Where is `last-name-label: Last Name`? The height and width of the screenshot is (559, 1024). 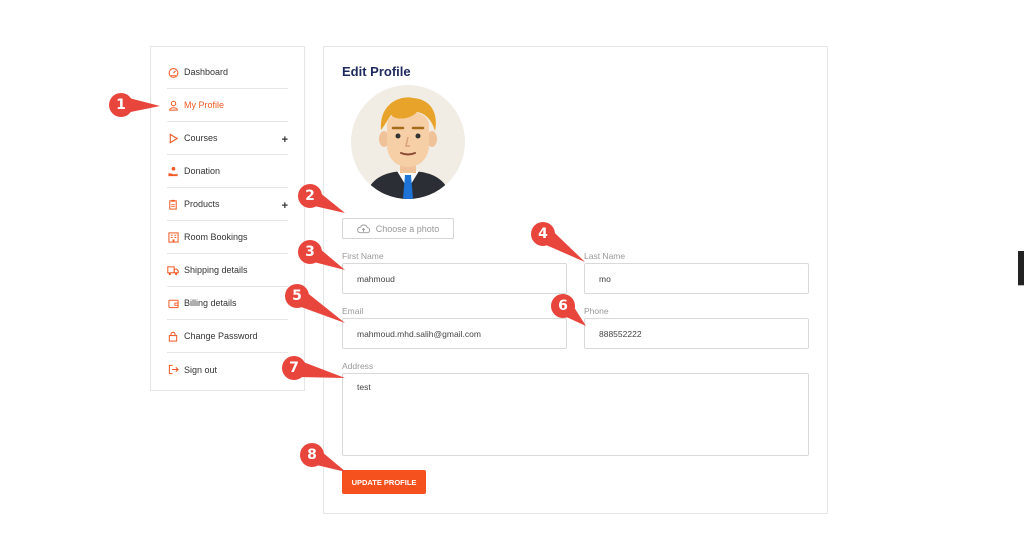
last-name-label: Last Name is located at coordinates (605, 256).